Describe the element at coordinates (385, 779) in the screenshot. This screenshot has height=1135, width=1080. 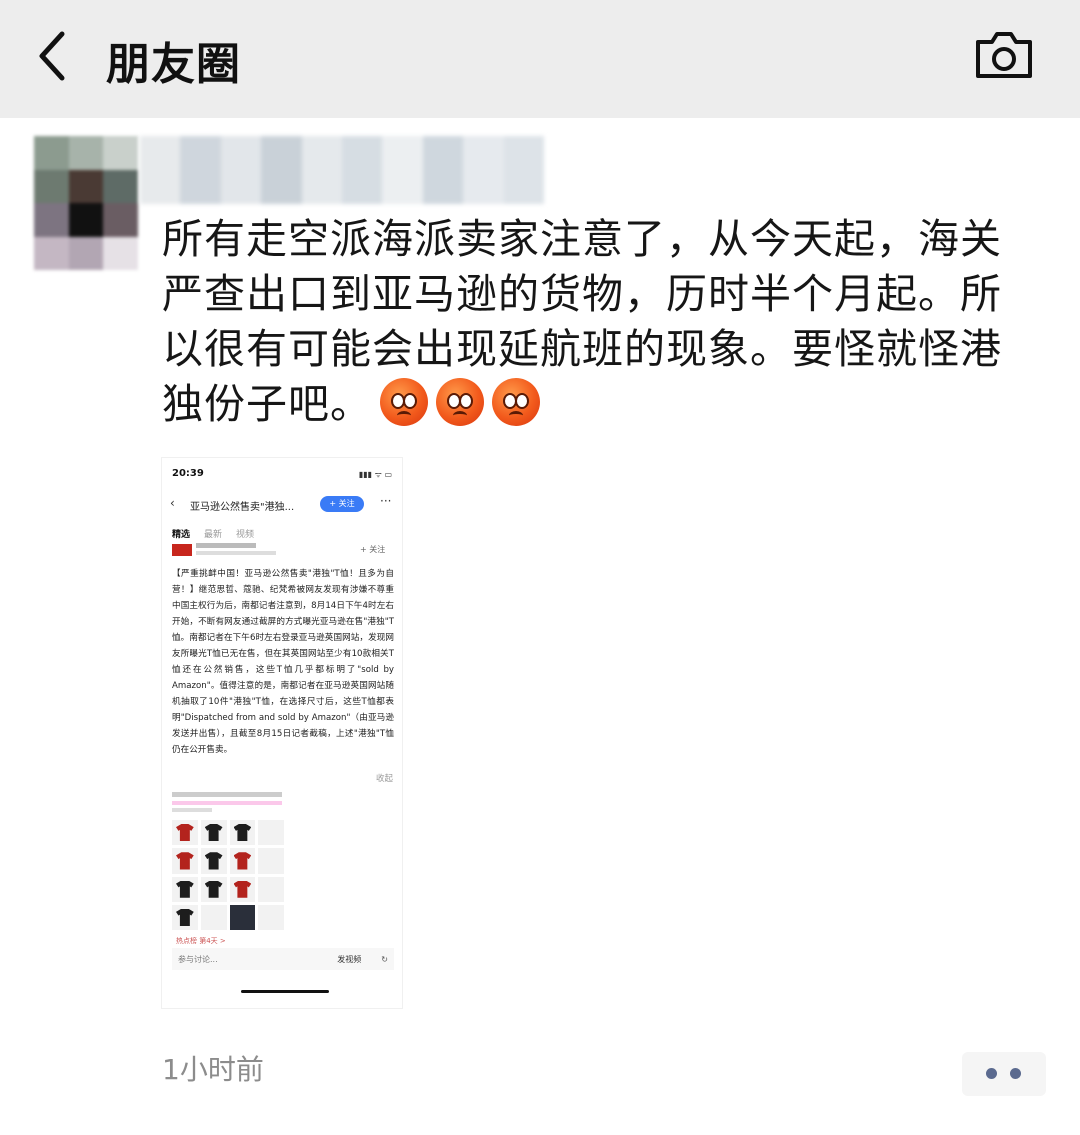
I see `image-collapse-label: 收起` at that location.